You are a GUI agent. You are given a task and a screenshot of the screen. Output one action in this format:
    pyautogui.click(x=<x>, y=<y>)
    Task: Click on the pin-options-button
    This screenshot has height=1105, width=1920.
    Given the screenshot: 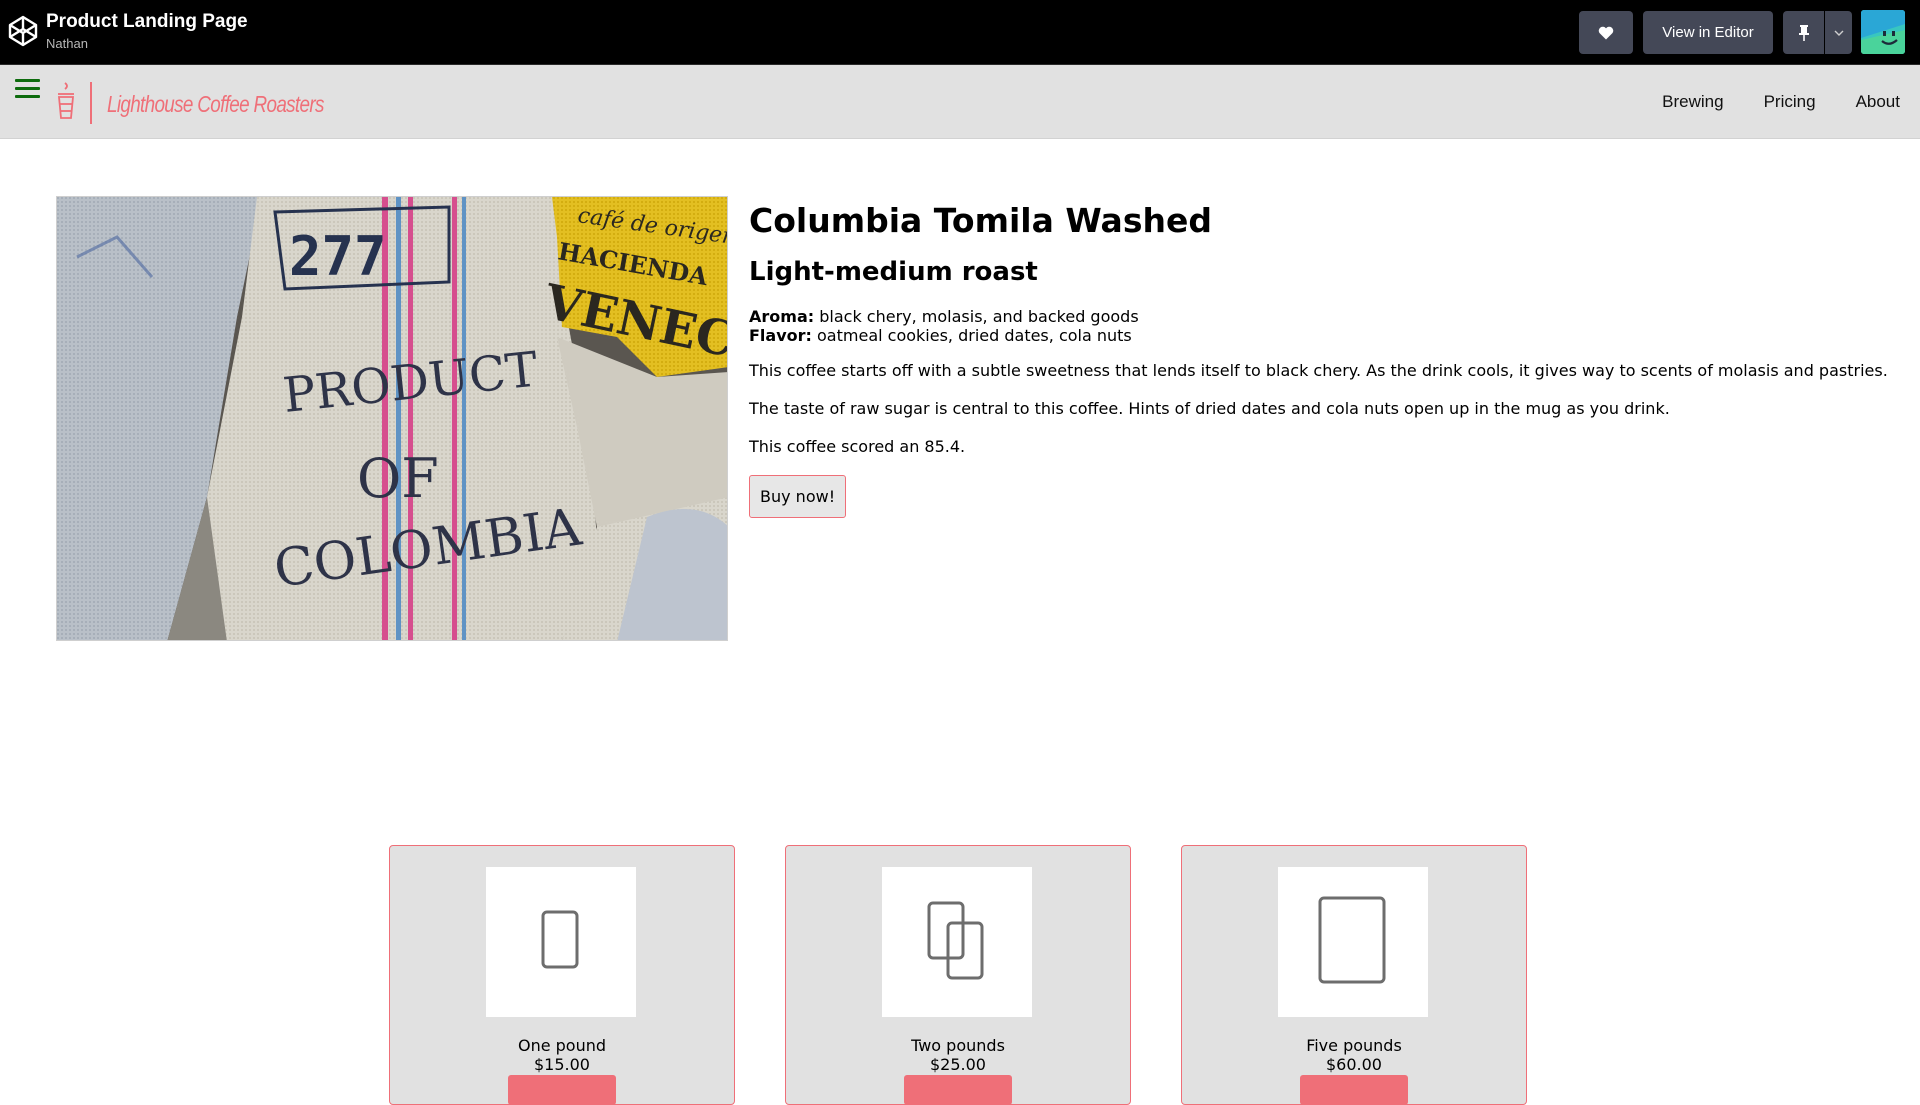 What is the action you would take?
    pyautogui.click(x=1838, y=32)
    